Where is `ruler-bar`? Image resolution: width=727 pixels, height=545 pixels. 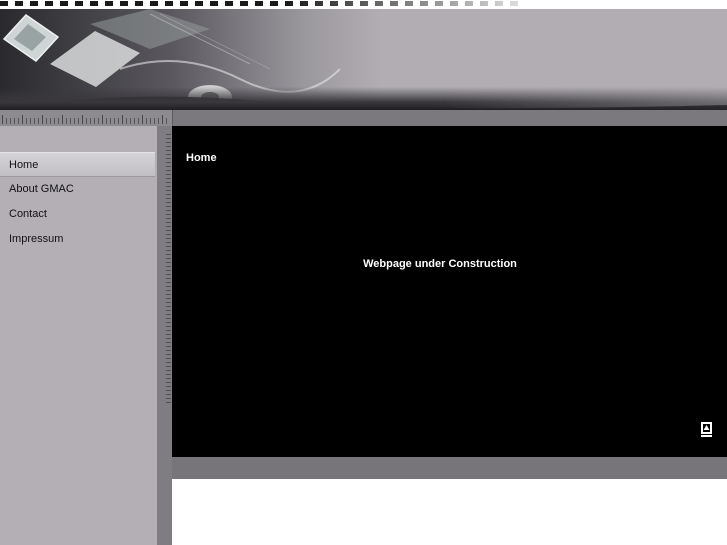
ruler-bar is located at coordinates (363, 118).